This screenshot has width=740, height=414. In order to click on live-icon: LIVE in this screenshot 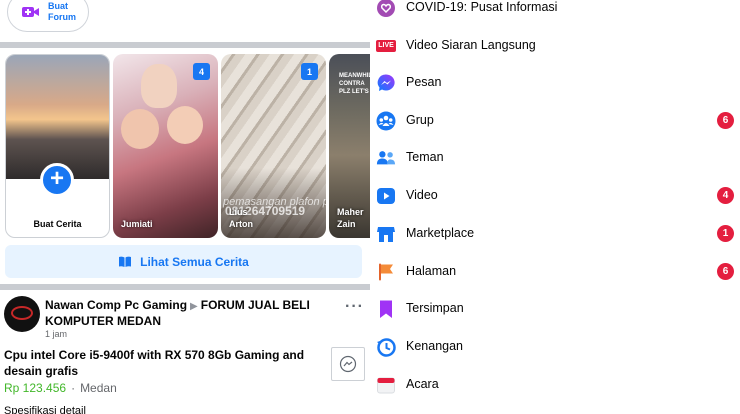, I will do `click(386, 46)`.